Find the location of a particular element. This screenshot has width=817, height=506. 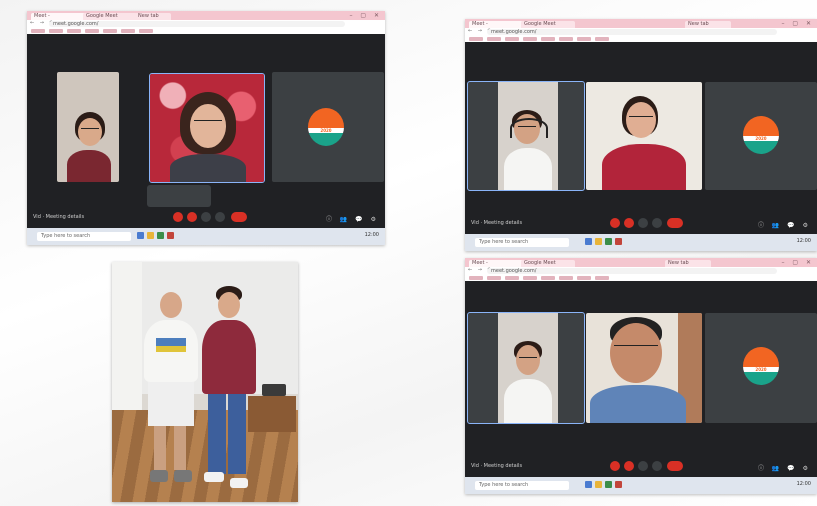

headset-icon is located at coordinates (529, 128).